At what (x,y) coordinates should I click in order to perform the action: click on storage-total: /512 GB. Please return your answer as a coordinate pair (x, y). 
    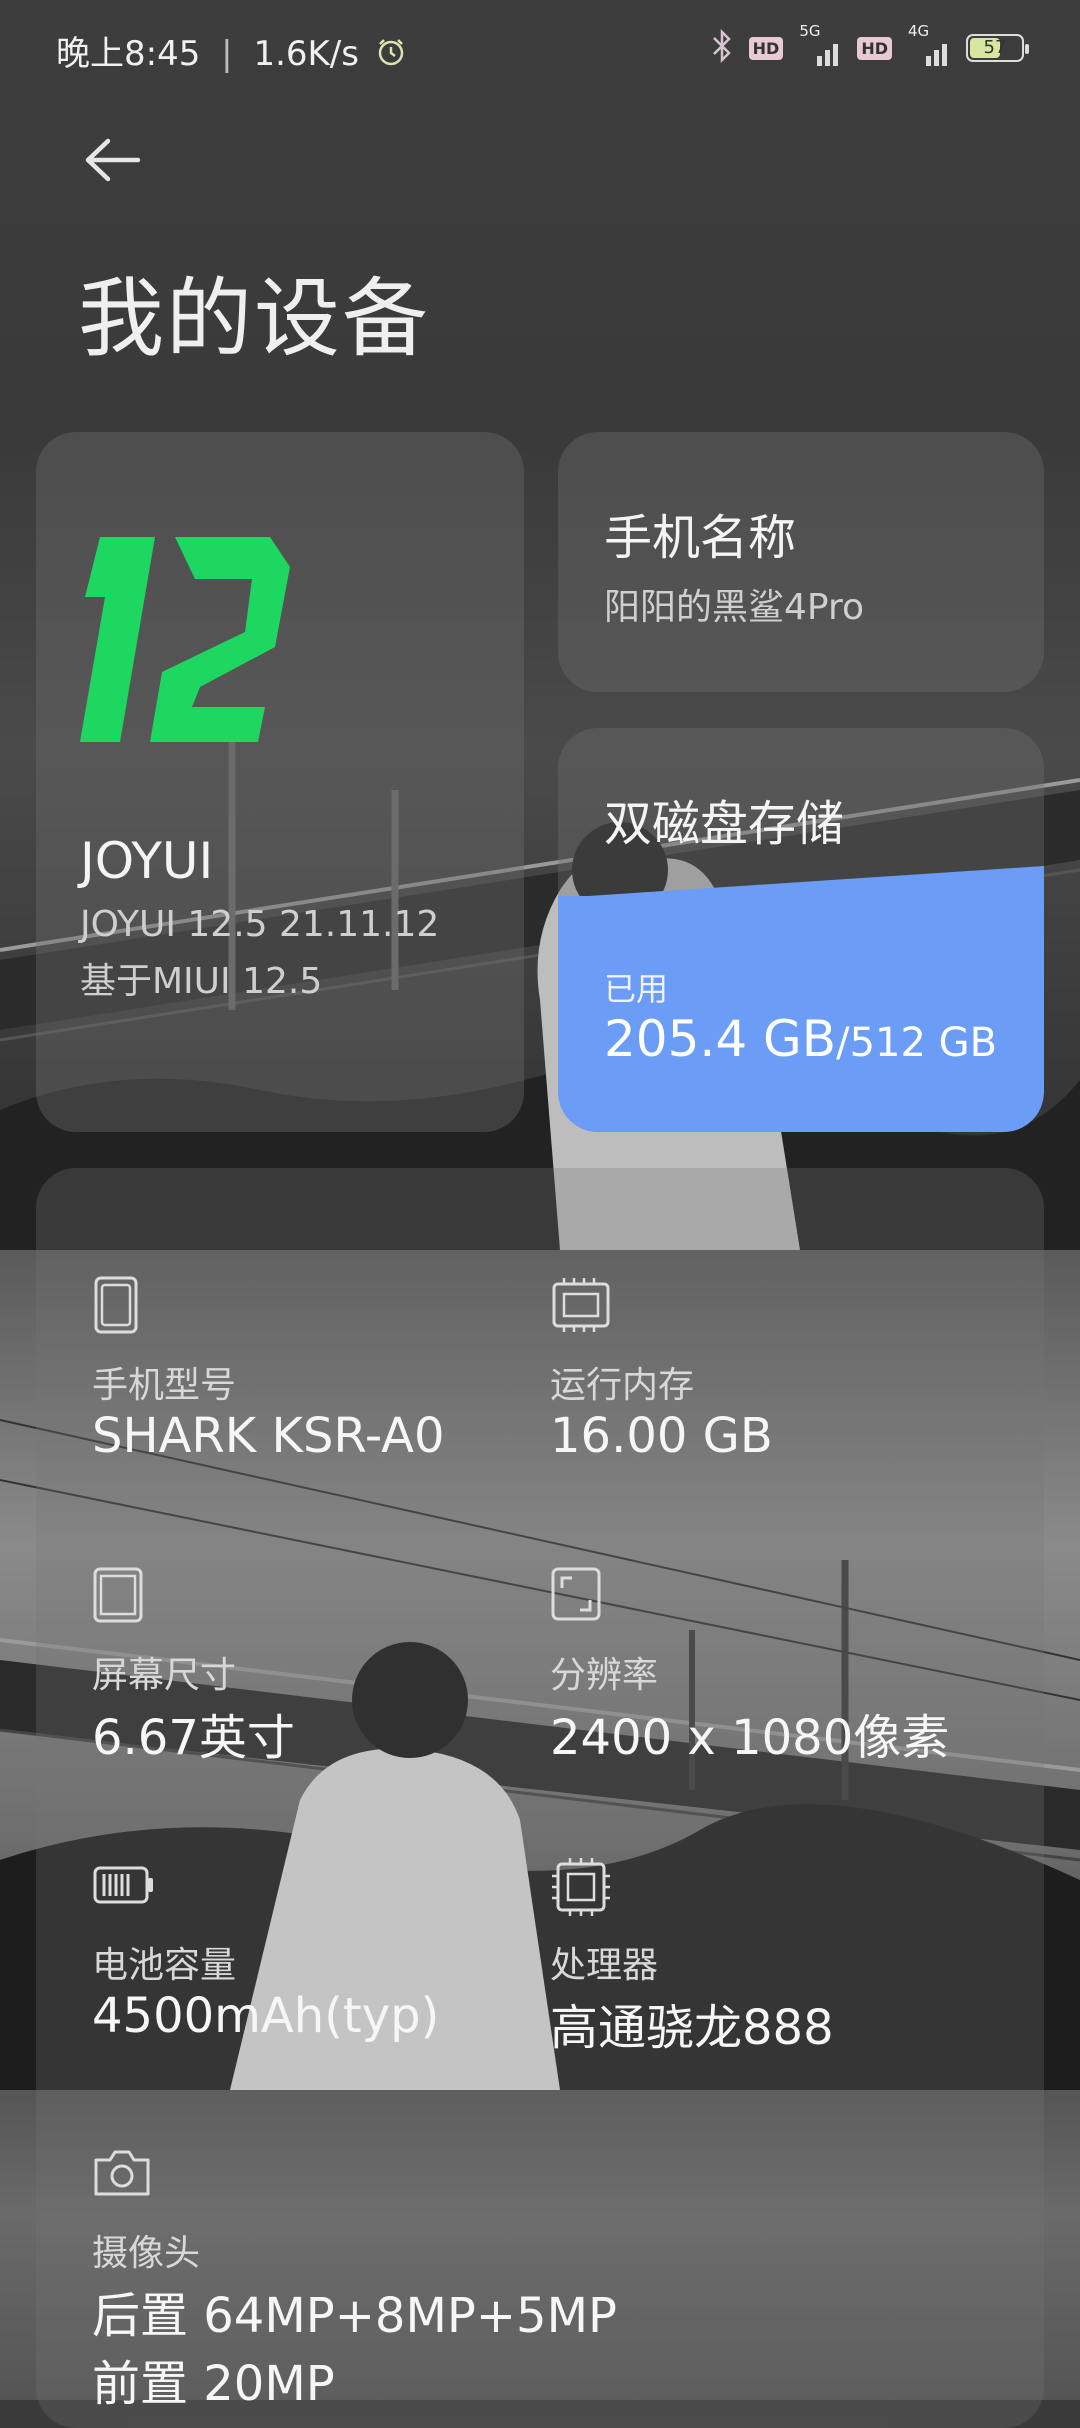
    Looking at the image, I should click on (917, 1043).